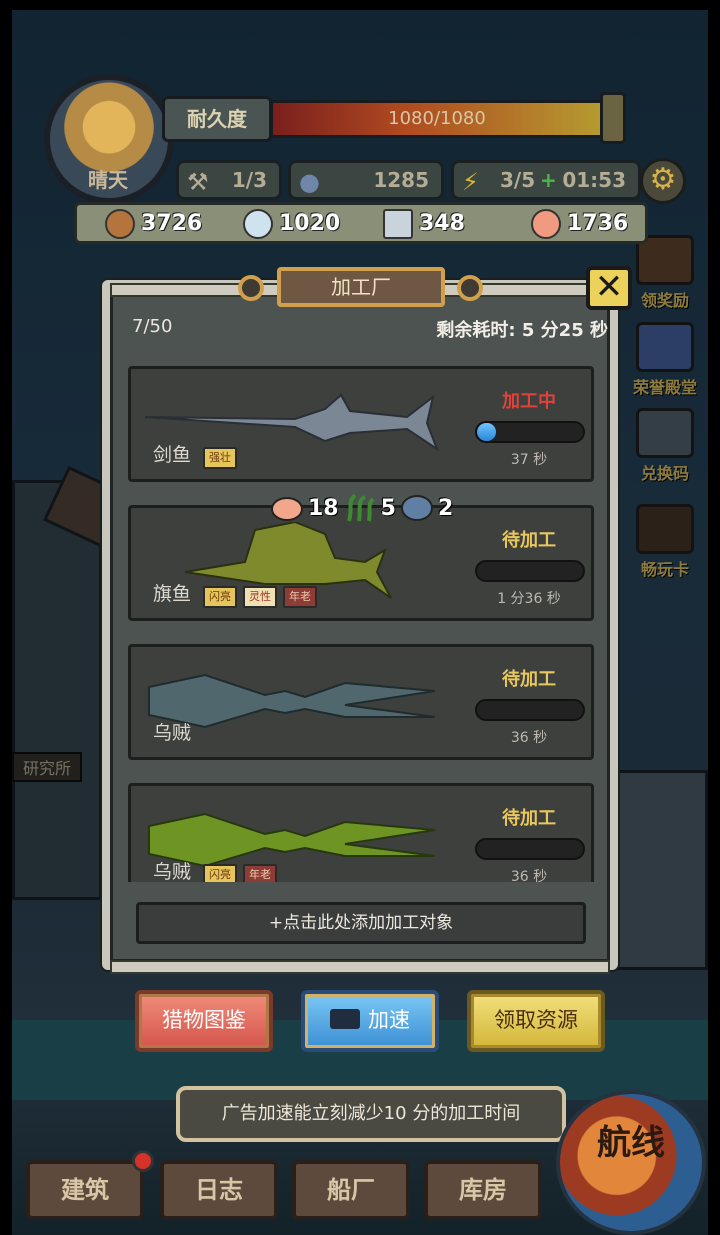 This screenshot has width=720, height=1235. I want to click on panel-title: 加工厂, so click(361, 287).